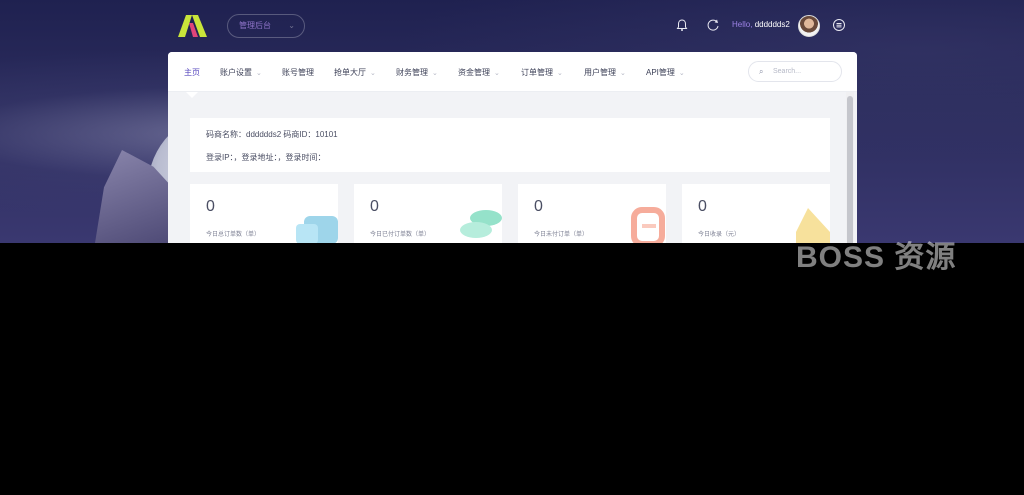 This screenshot has height=495, width=1024. What do you see at coordinates (241, 72) in the screenshot?
I see `nav-item-account-settings: 账户设置 ⌄` at bounding box center [241, 72].